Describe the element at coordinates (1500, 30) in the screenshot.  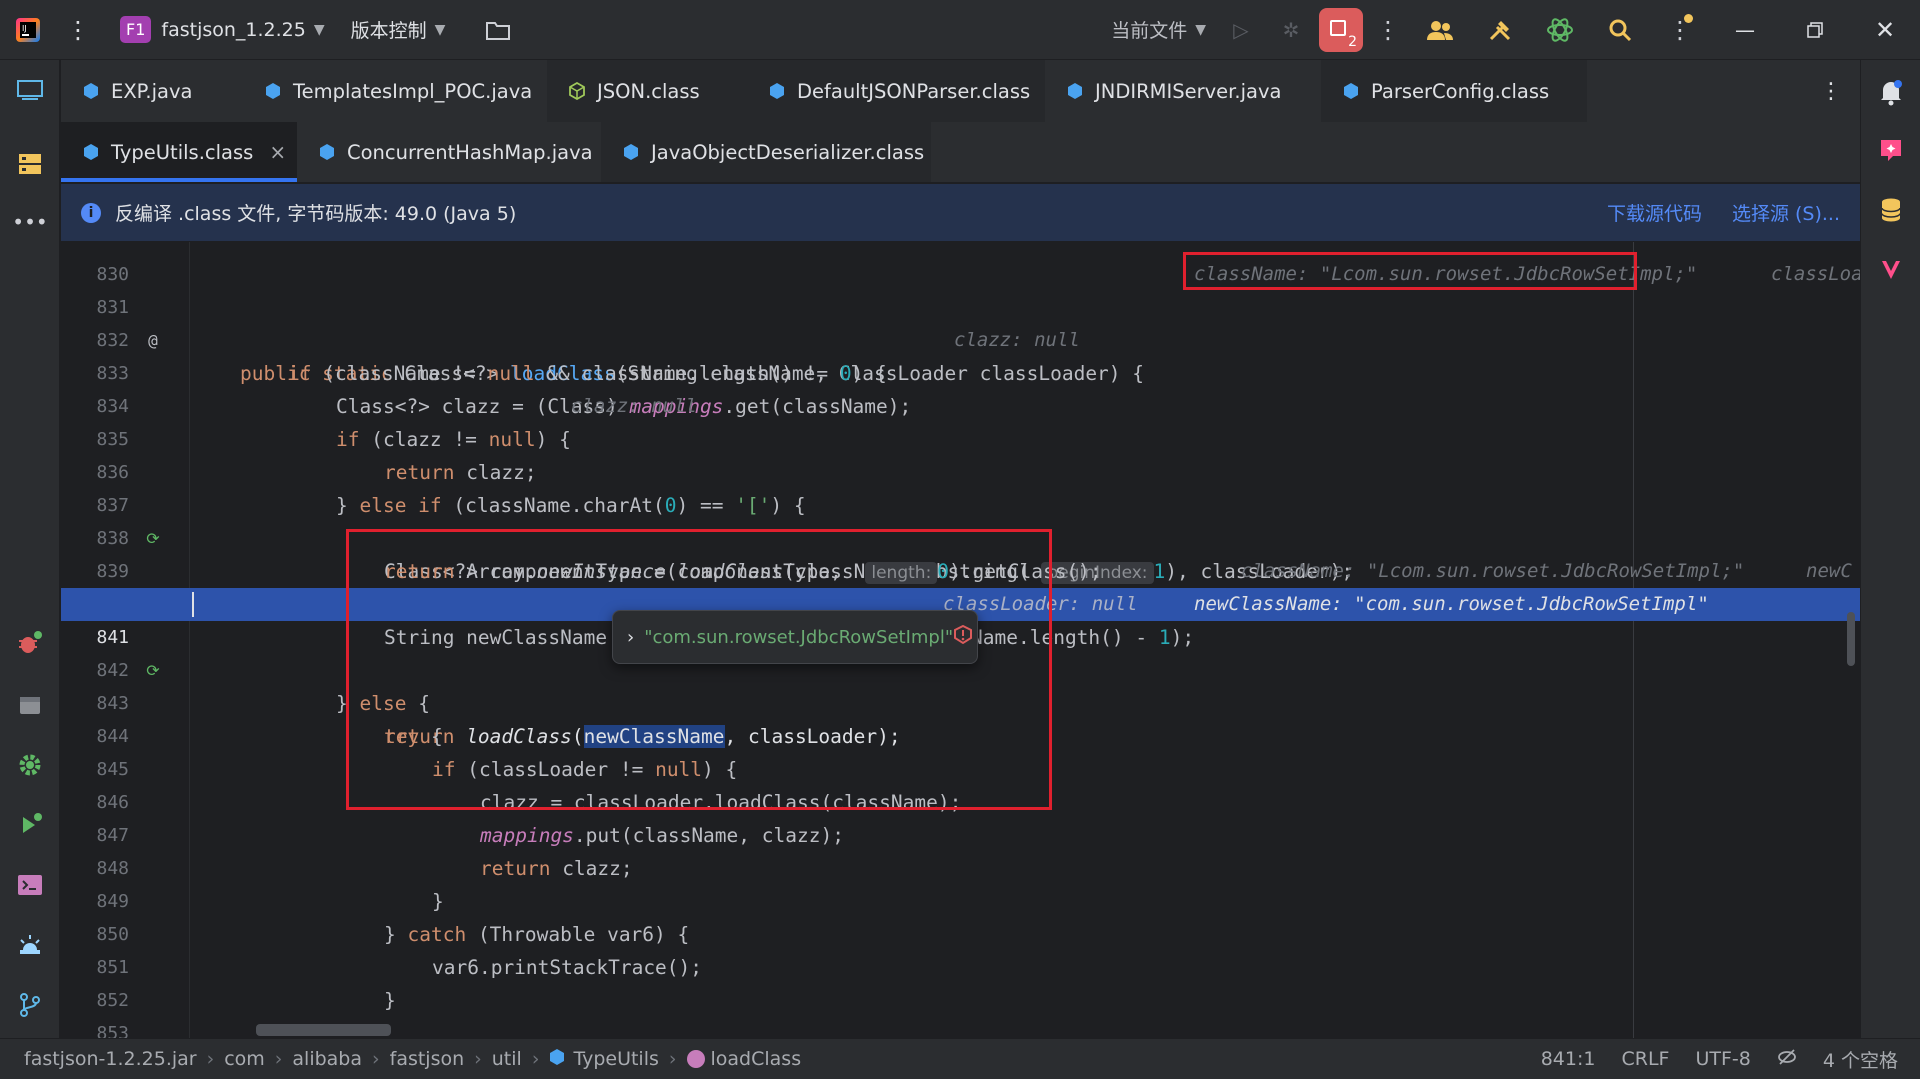
I see `build-tools-icon` at that location.